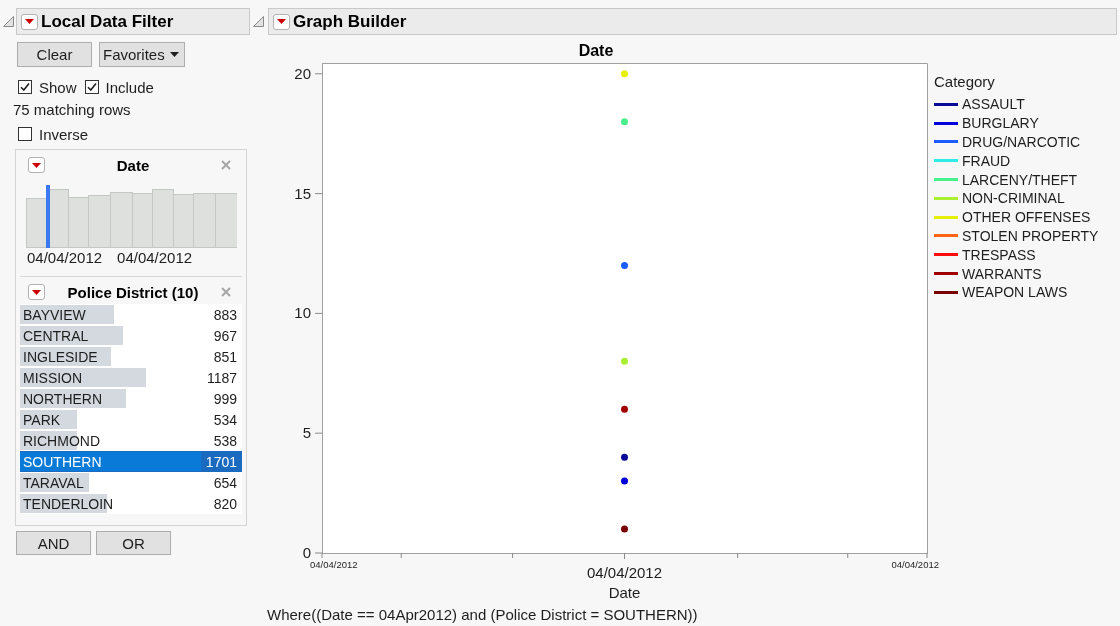  I want to click on filter-expression: Where((Date == 04Apr2012) and (Police District = SOUTHERN)), so click(483, 615).